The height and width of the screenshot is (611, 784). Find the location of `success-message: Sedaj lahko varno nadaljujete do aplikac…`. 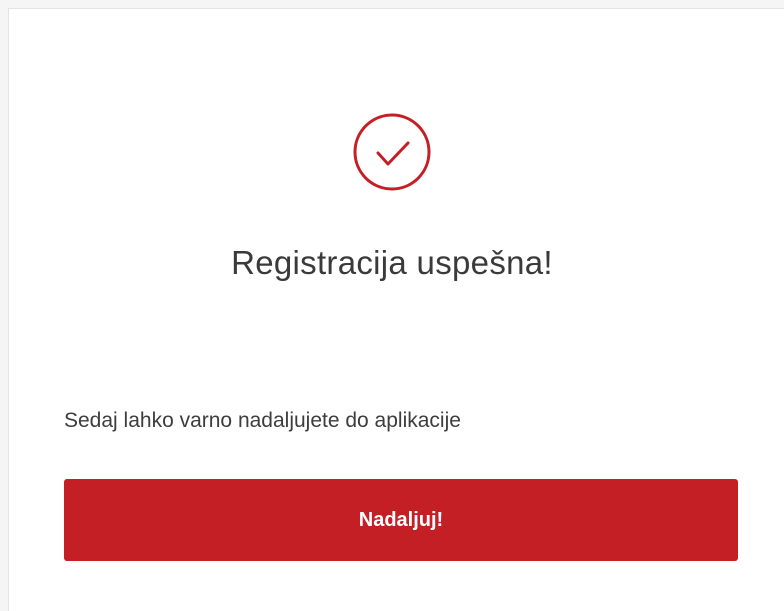

success-message: Sedaj lahko varno nadaljujete do aplikac… is located at coordinates (262, 420).